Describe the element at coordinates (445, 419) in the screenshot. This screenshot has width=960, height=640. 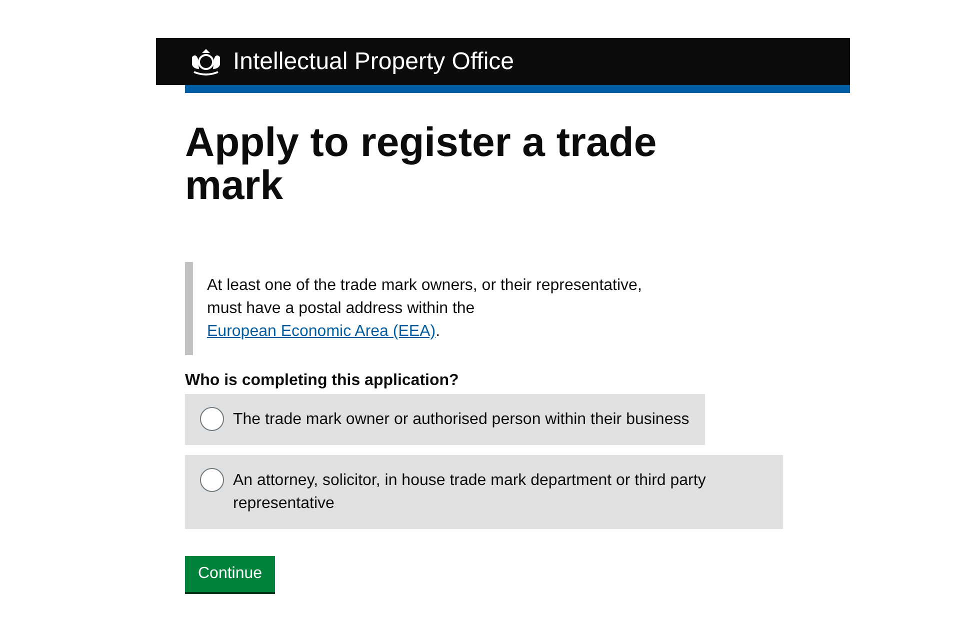
I see `radio-option: The trade mark owner or authorised person within their business` at that location.